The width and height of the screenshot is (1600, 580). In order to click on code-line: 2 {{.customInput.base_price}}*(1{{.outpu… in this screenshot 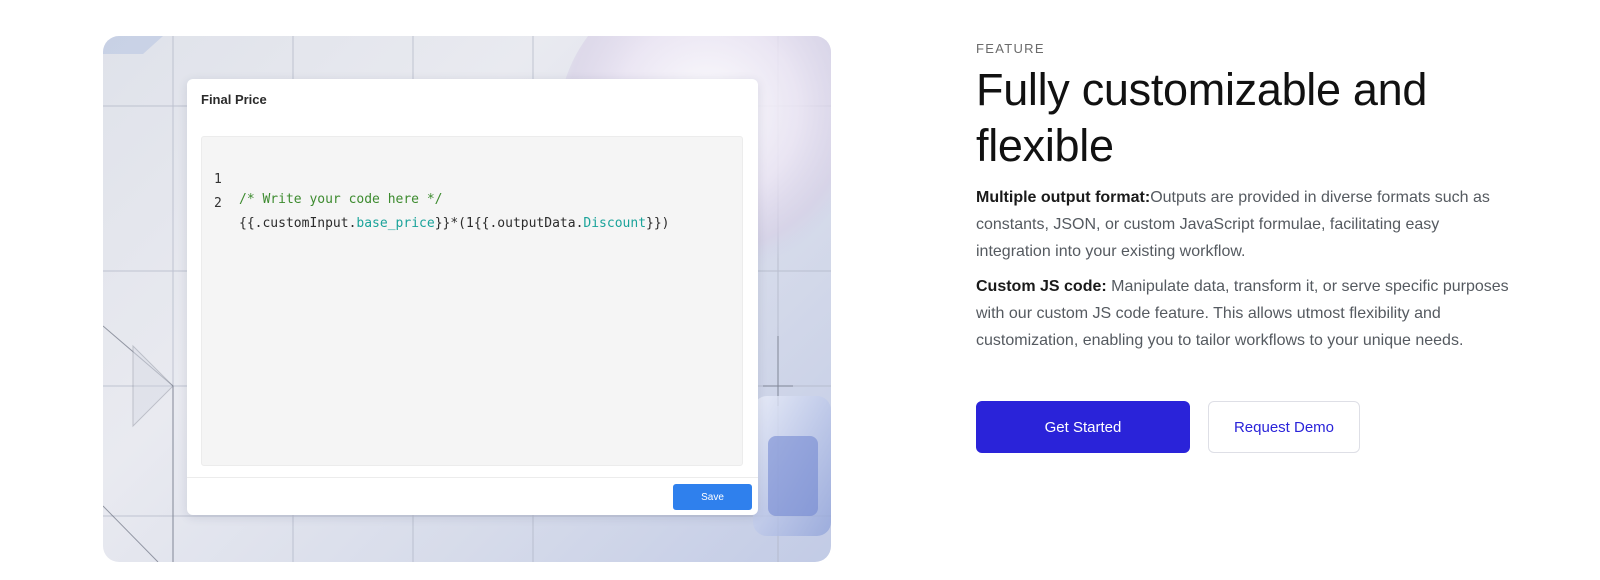, I will do `click(436, 202)`.